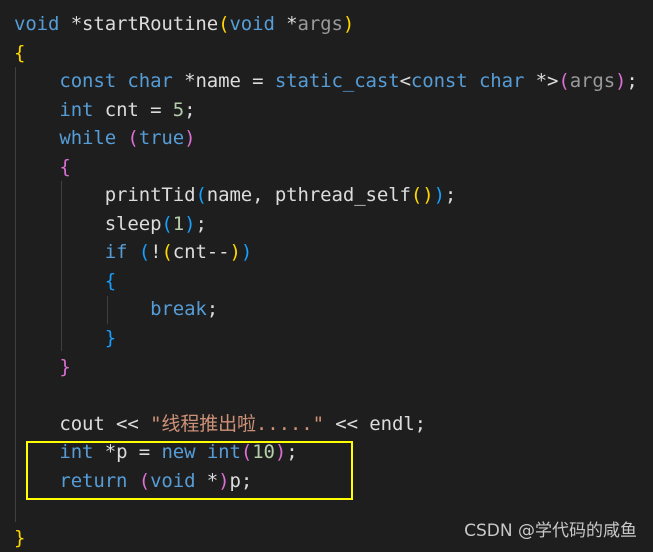 This screenshot has width=653, height=552. I want to click on code-token: cout <<, so click(82, 423).